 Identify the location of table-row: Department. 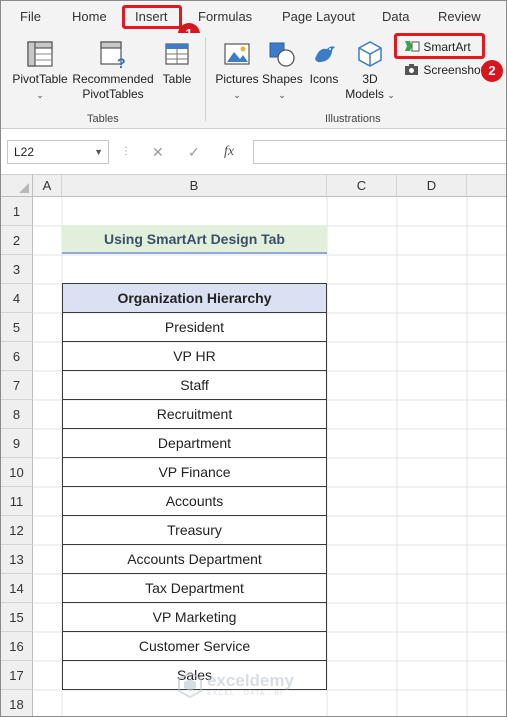
(194, 443).